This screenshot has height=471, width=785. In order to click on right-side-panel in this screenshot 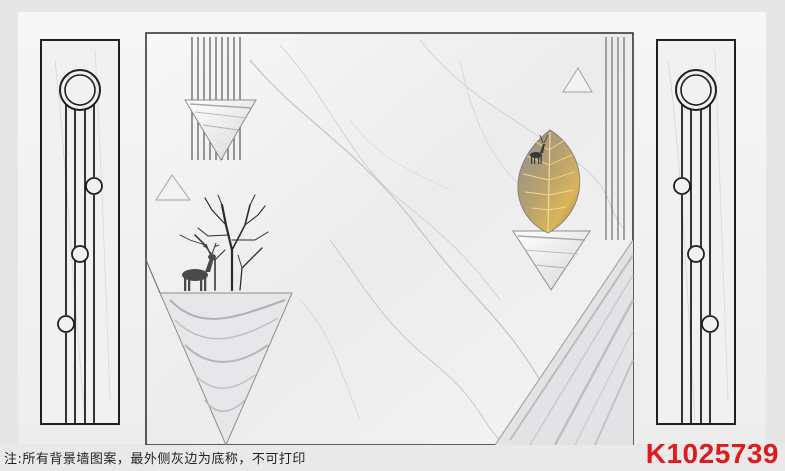, I will do `click(696, 232)`.